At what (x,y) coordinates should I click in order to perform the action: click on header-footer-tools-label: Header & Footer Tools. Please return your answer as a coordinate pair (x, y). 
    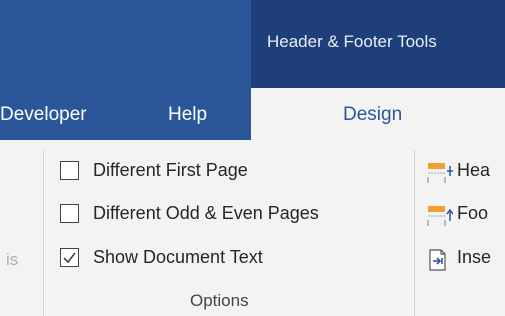
    Looking at the image, I should click on (352, 41).